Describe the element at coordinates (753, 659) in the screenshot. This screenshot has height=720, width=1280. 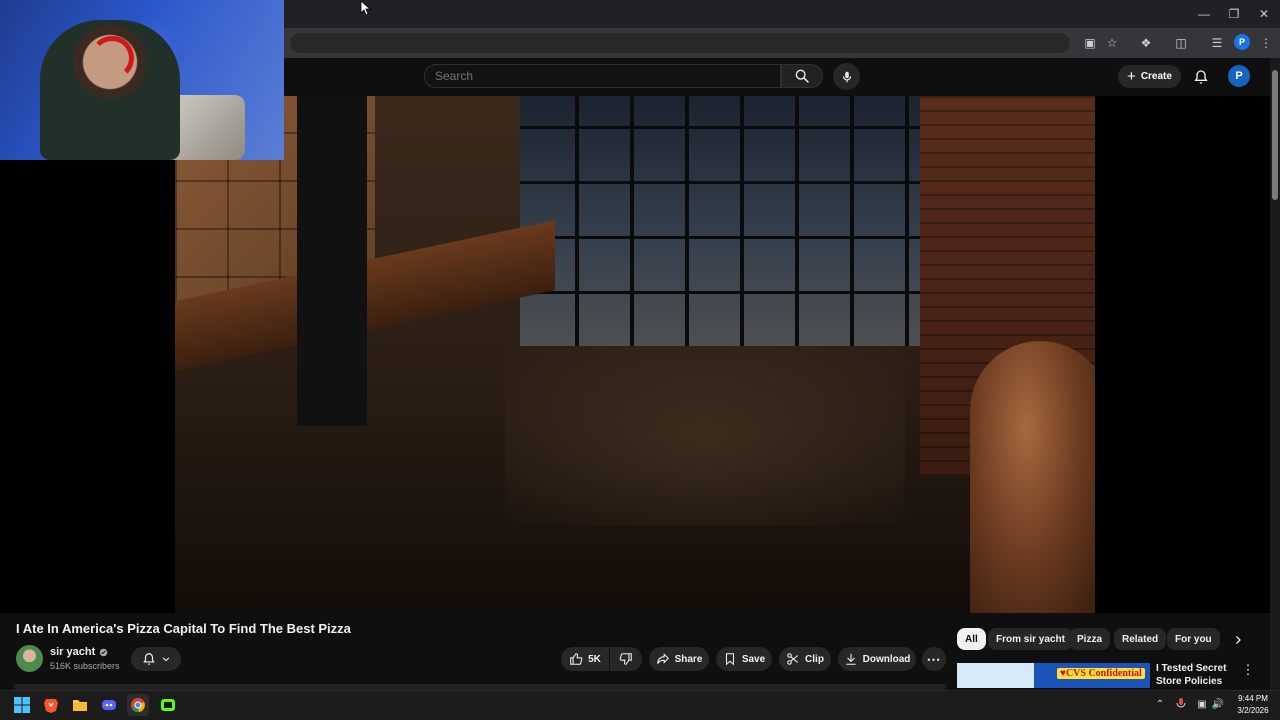
I see `save-label: Save` at that location.